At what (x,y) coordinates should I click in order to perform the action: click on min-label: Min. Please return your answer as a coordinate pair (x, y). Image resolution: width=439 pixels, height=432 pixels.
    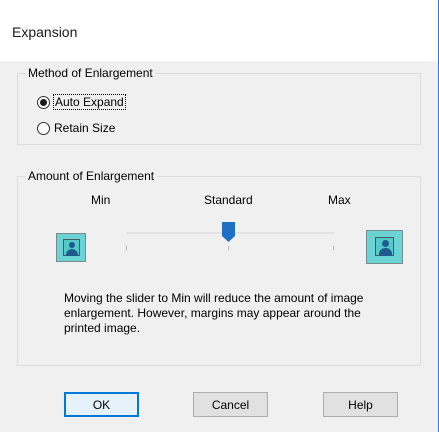
    Looking at the image, I should click on (101, 200).